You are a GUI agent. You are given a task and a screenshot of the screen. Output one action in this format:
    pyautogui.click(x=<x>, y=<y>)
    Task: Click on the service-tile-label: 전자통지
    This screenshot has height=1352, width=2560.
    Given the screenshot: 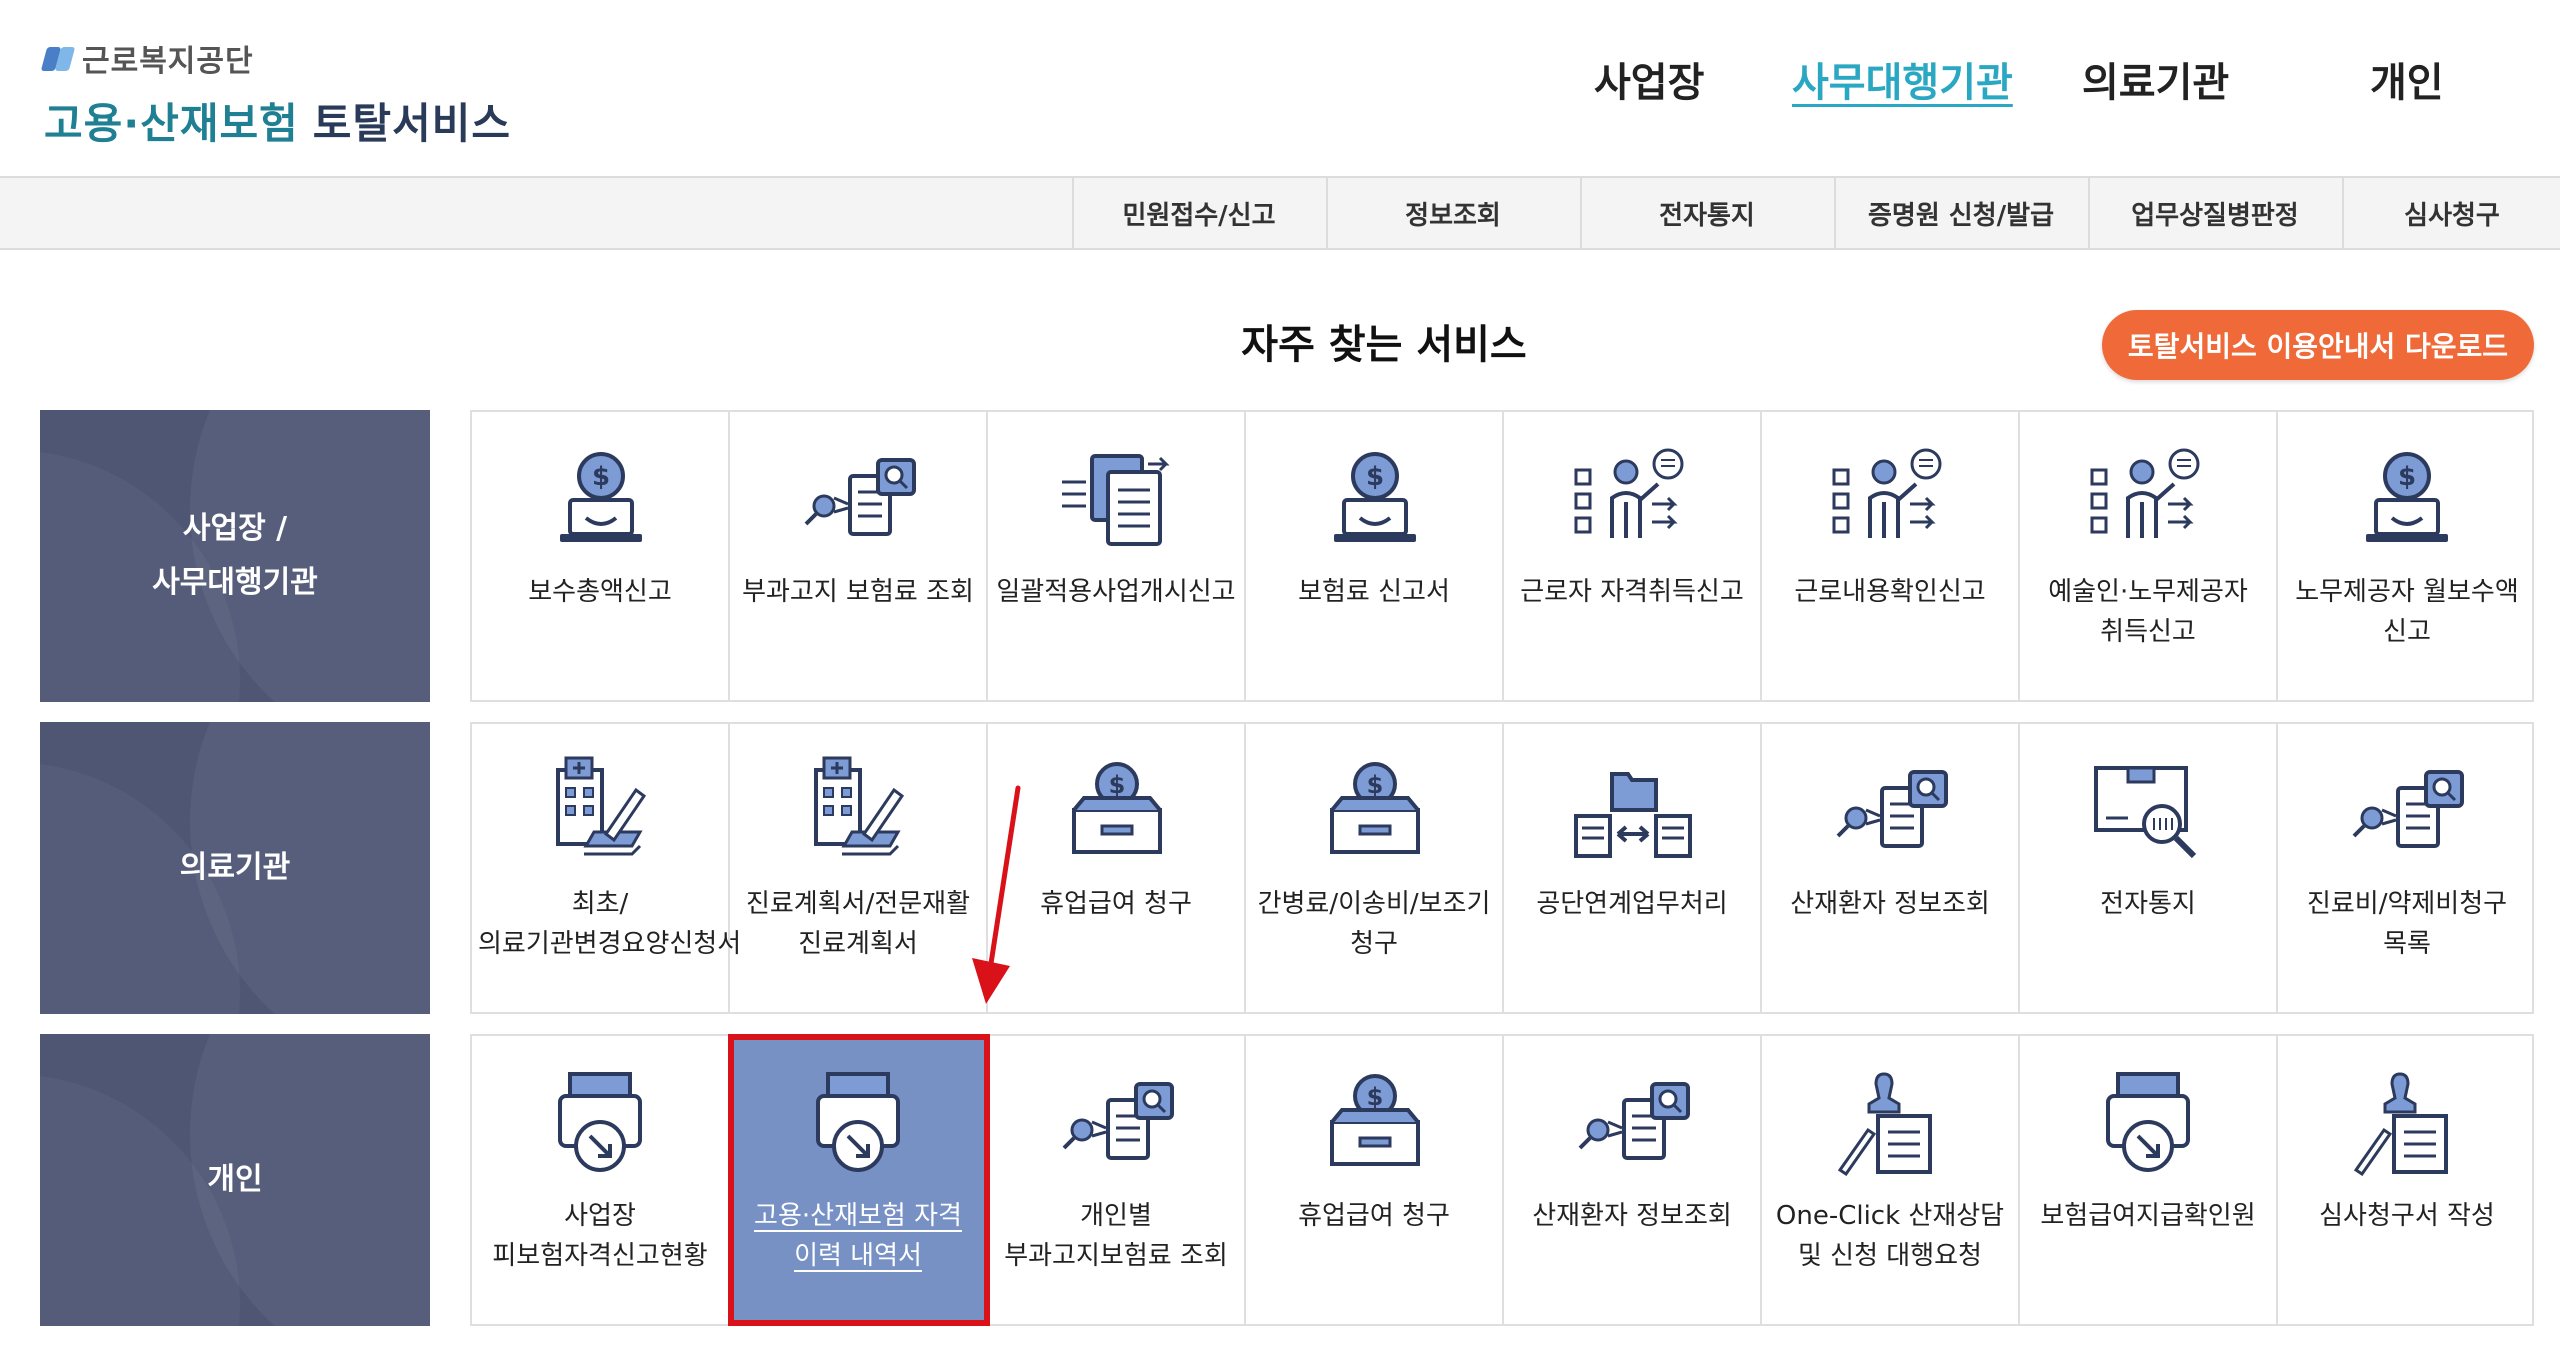 What is the action you would take?
    pyautogui.click(x=2148, y=904)
    